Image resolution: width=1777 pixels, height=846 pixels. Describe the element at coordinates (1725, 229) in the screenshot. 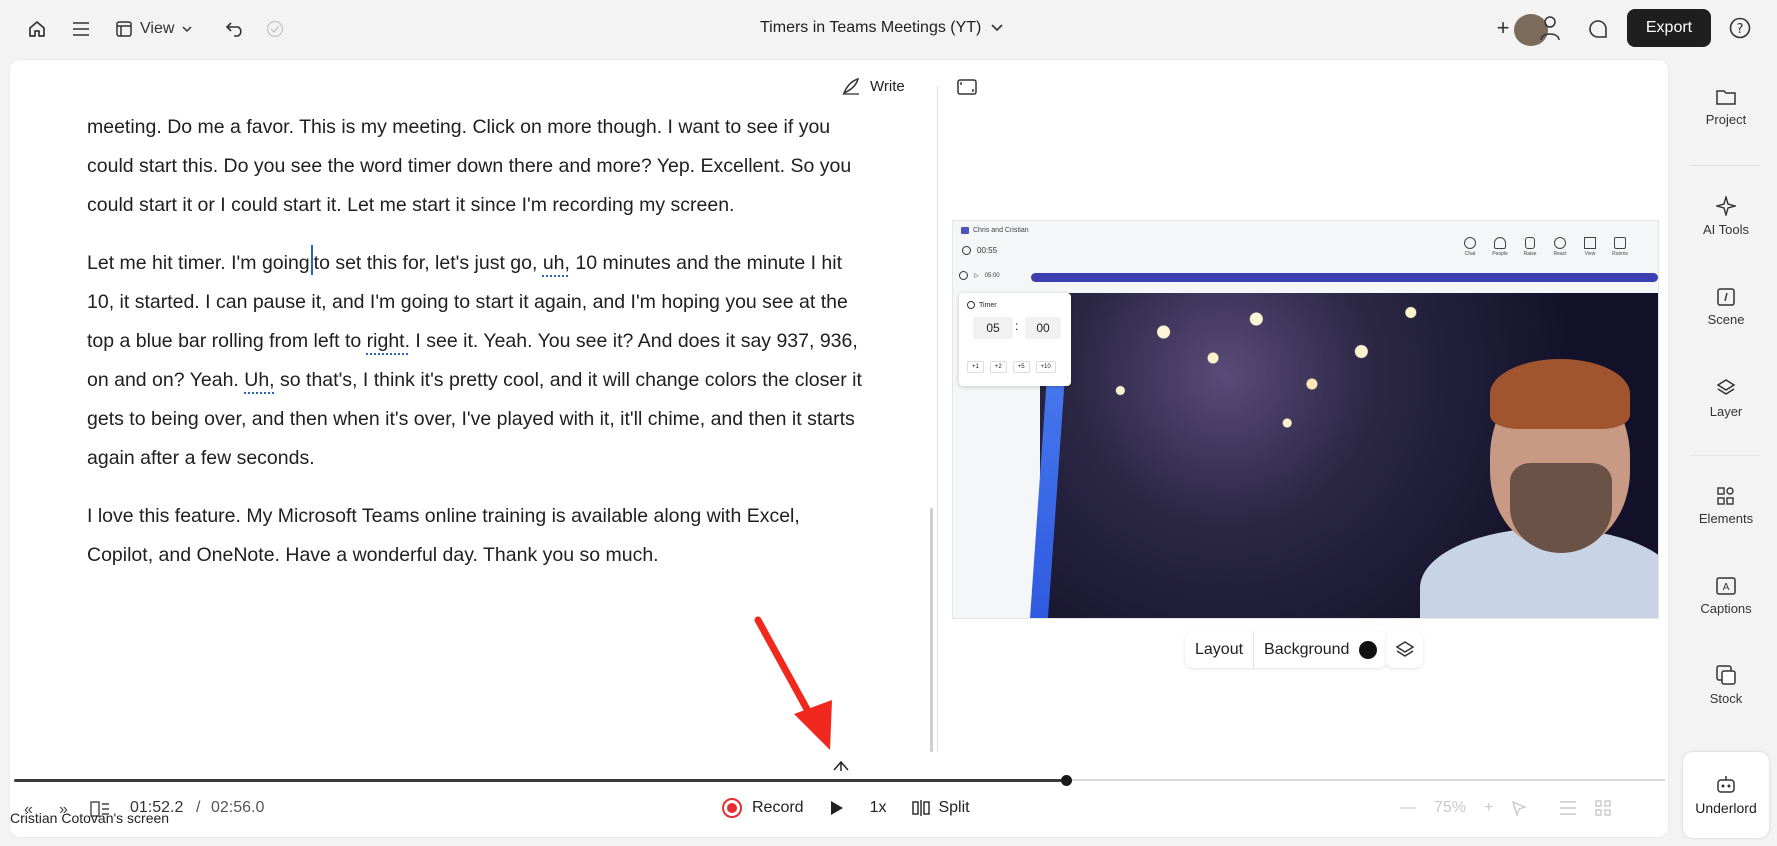

I see `rail-label: AI Tools` at that location.